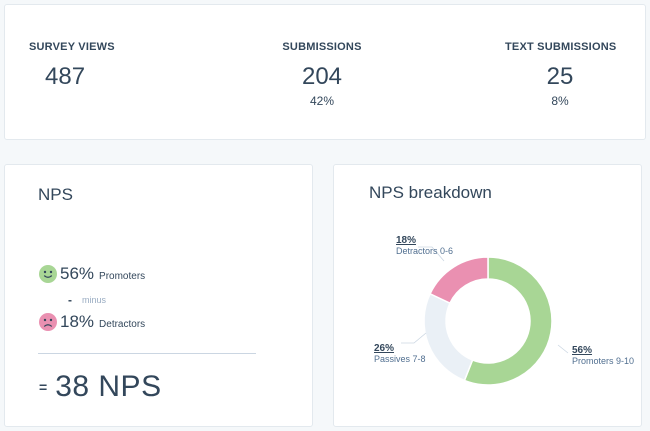 Image resolution: width=650 pixels, height=431 pixels. I want to click on divider, so click(147, 353).